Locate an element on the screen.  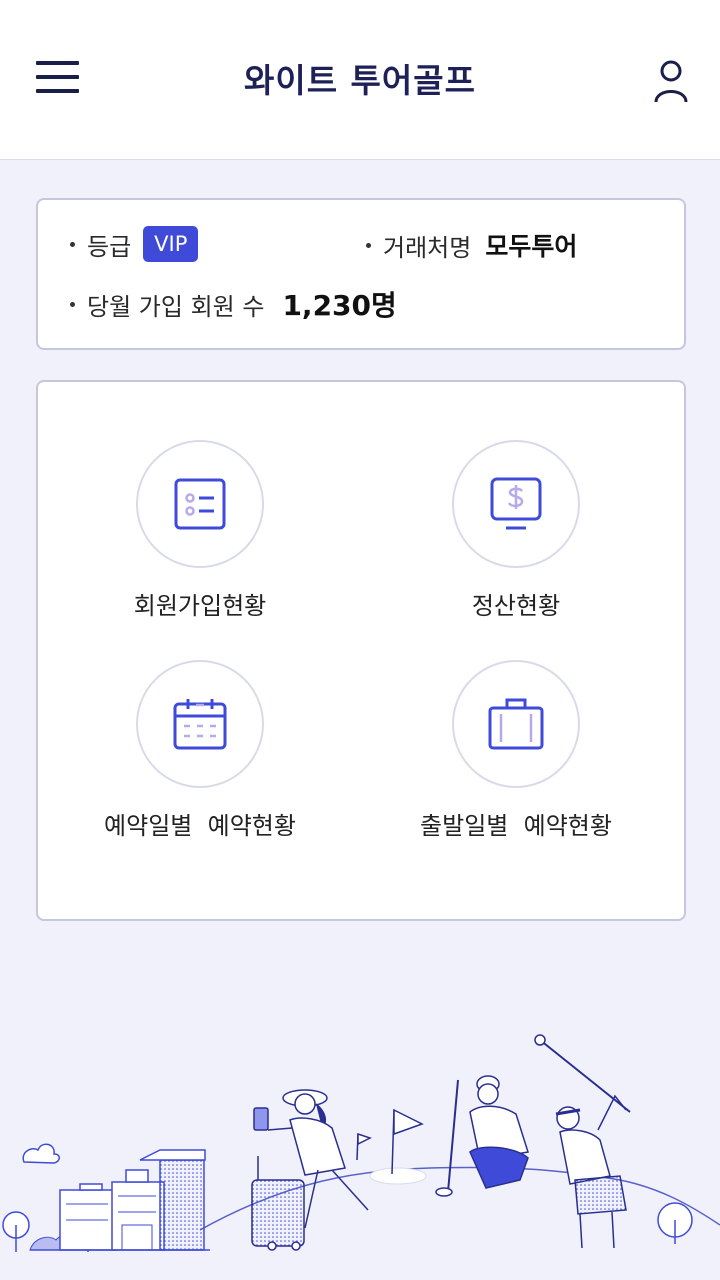
calendar-icon is located at coordinates (200, 724).